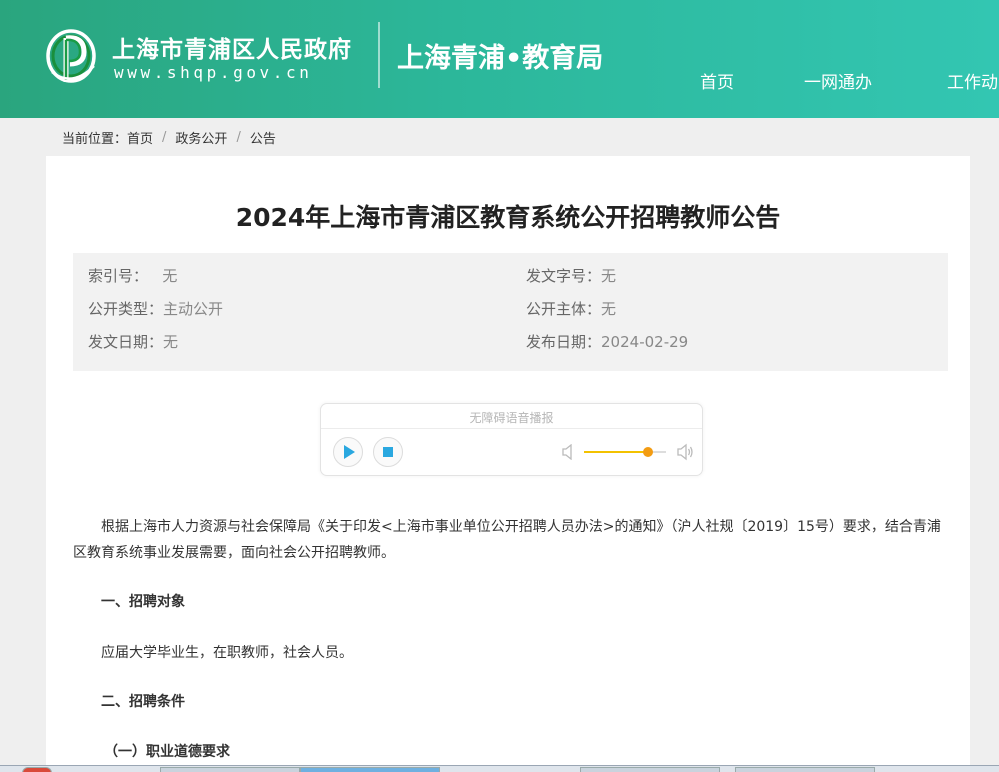  What do you see at coordinates (169, 137) in the screenshot?
I see `breadcrumb: 当前位置： 首页 / 政务公开 / 公告` at bounding box center [169, 137].